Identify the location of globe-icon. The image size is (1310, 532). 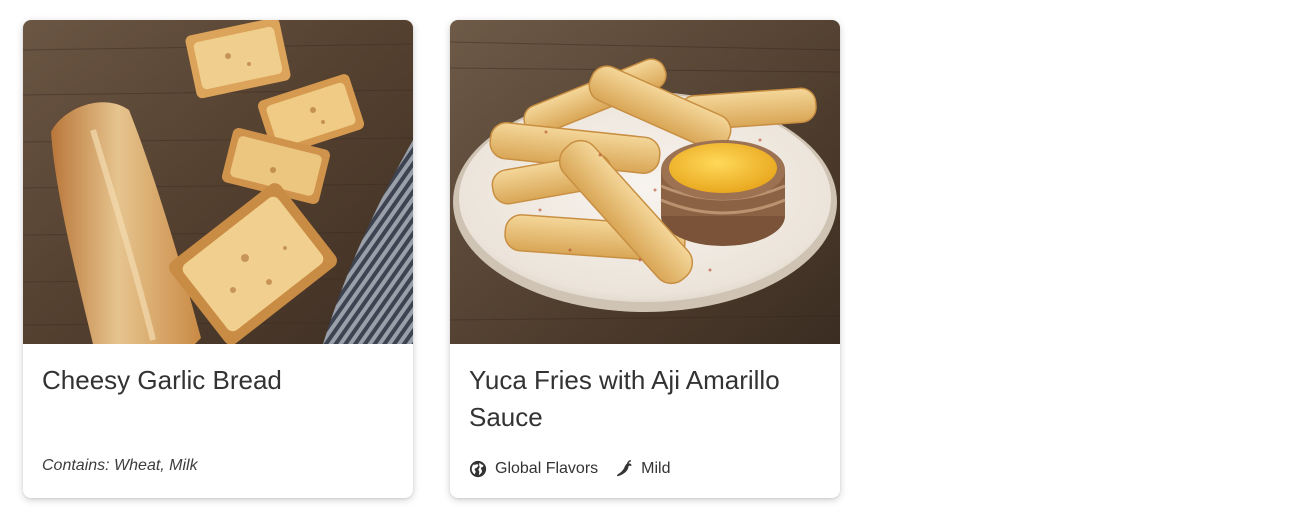
(478, 469).